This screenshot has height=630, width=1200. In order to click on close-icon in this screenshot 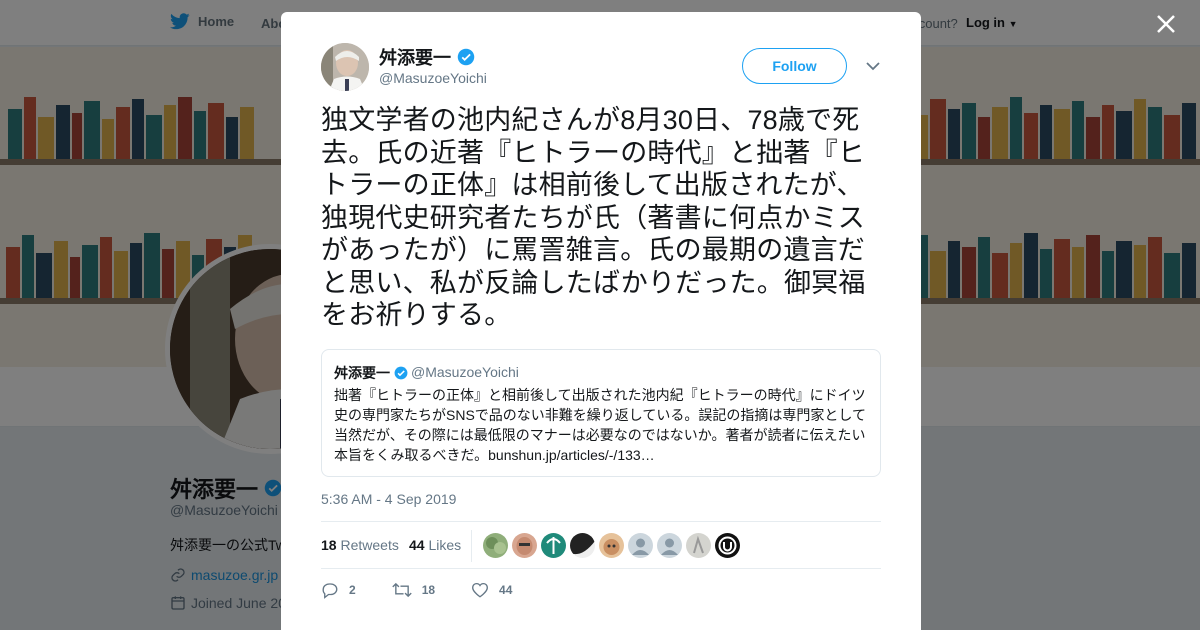, I will do `click(1166, 24)`.